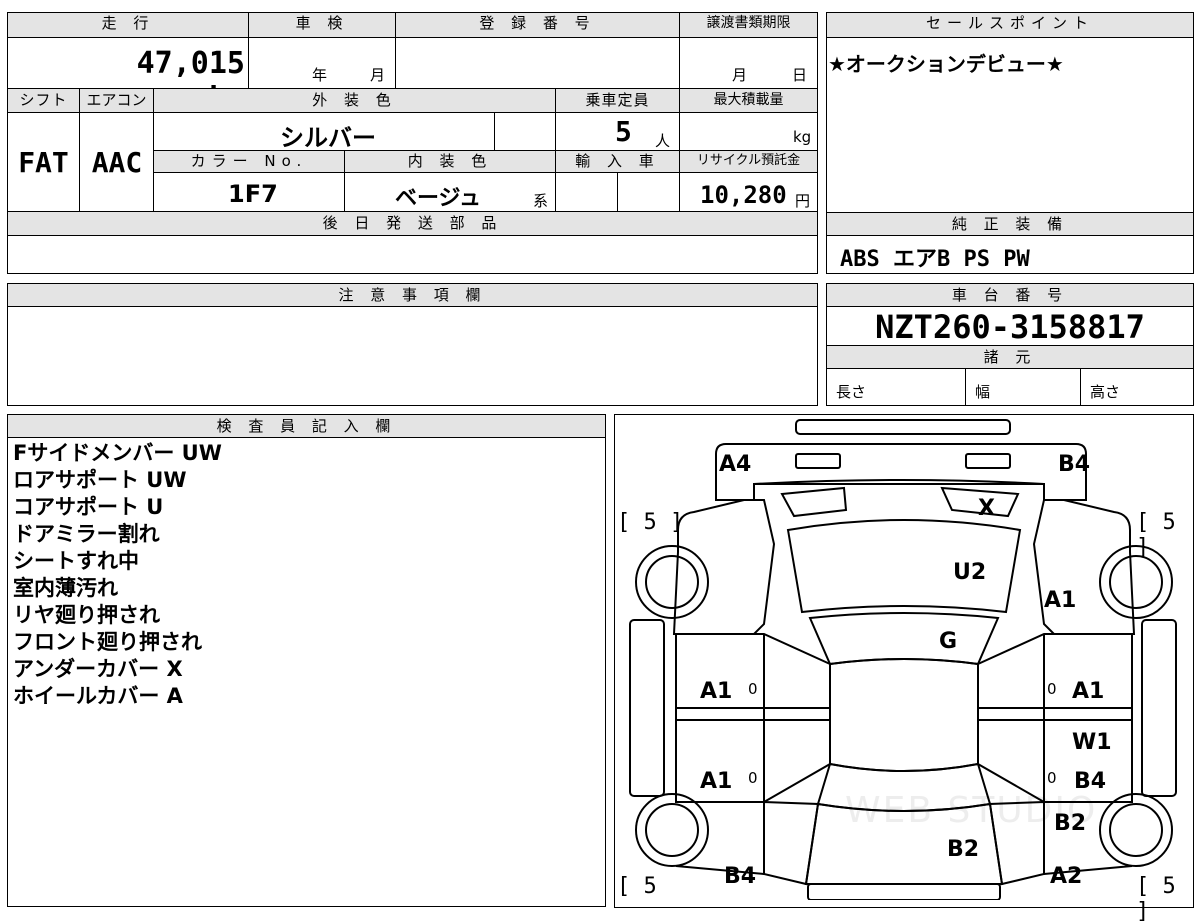  I want to click on shaken-year-unit: 年, so click(320, 75).